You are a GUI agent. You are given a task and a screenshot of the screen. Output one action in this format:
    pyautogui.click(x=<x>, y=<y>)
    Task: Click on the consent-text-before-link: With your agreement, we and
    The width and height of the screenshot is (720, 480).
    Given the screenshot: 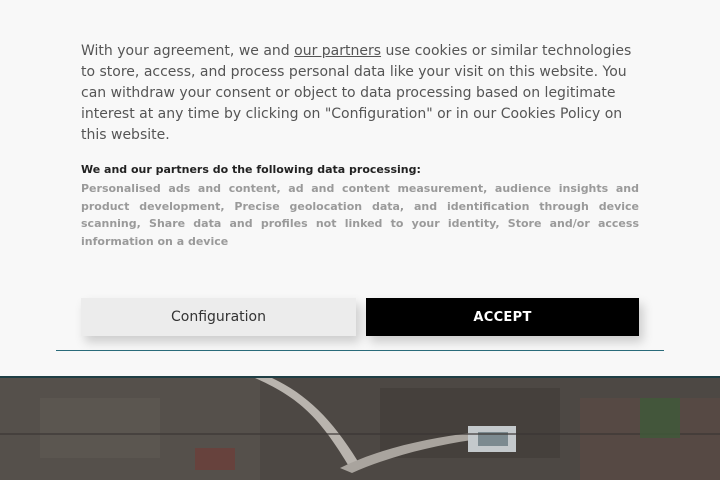 What is the action you would take?
    pyautogui.click(x=188, y=51)
    